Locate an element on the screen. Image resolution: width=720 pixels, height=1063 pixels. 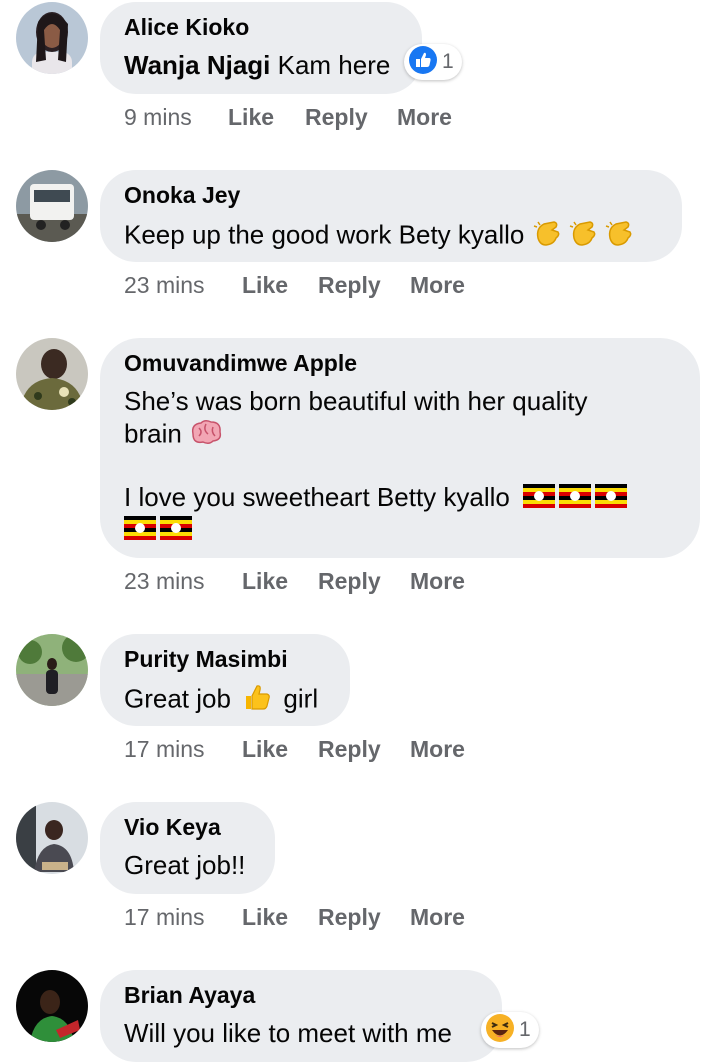
mention-link: Wanja Njagi is located at coordinates (197, 65).